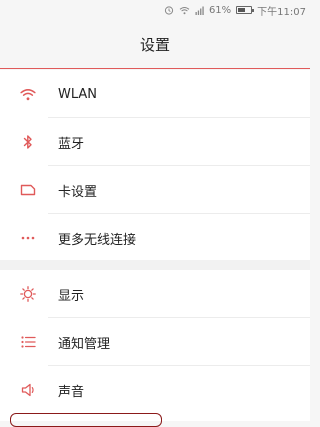 The height and width of the screenshot is (427, 320). Describe the element at coordinates (71, 144) in the screenshot. I see `settings-item-label: 蓝牙` at that location.